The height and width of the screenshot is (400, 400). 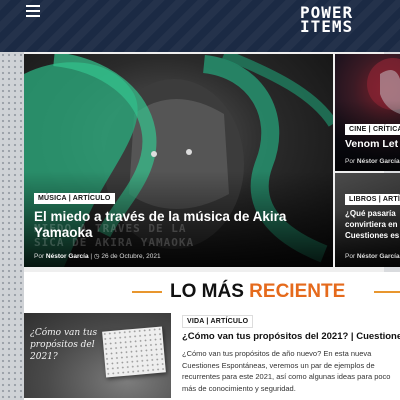 I want to click on side-card-2-author: Néstor García, so click(x=378, y=256).